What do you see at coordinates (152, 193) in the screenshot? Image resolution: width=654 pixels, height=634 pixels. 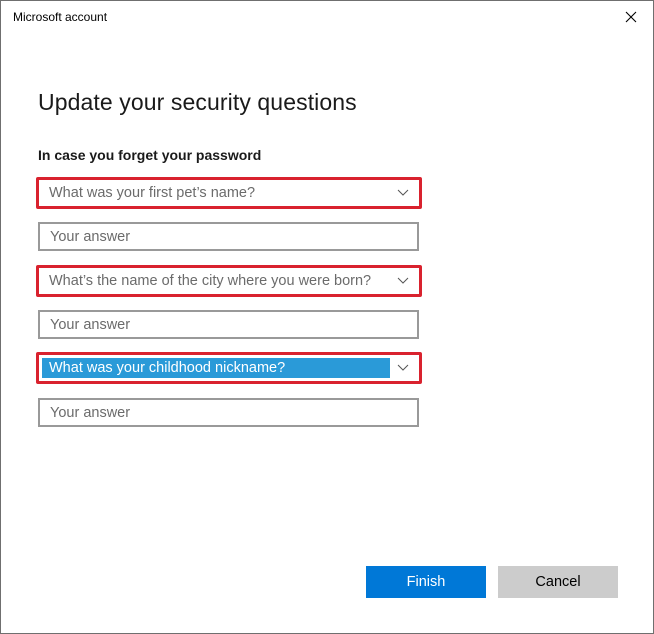 I see `security-question-1-value: What was your first pet’s name?` at bounding box center [152, 193].